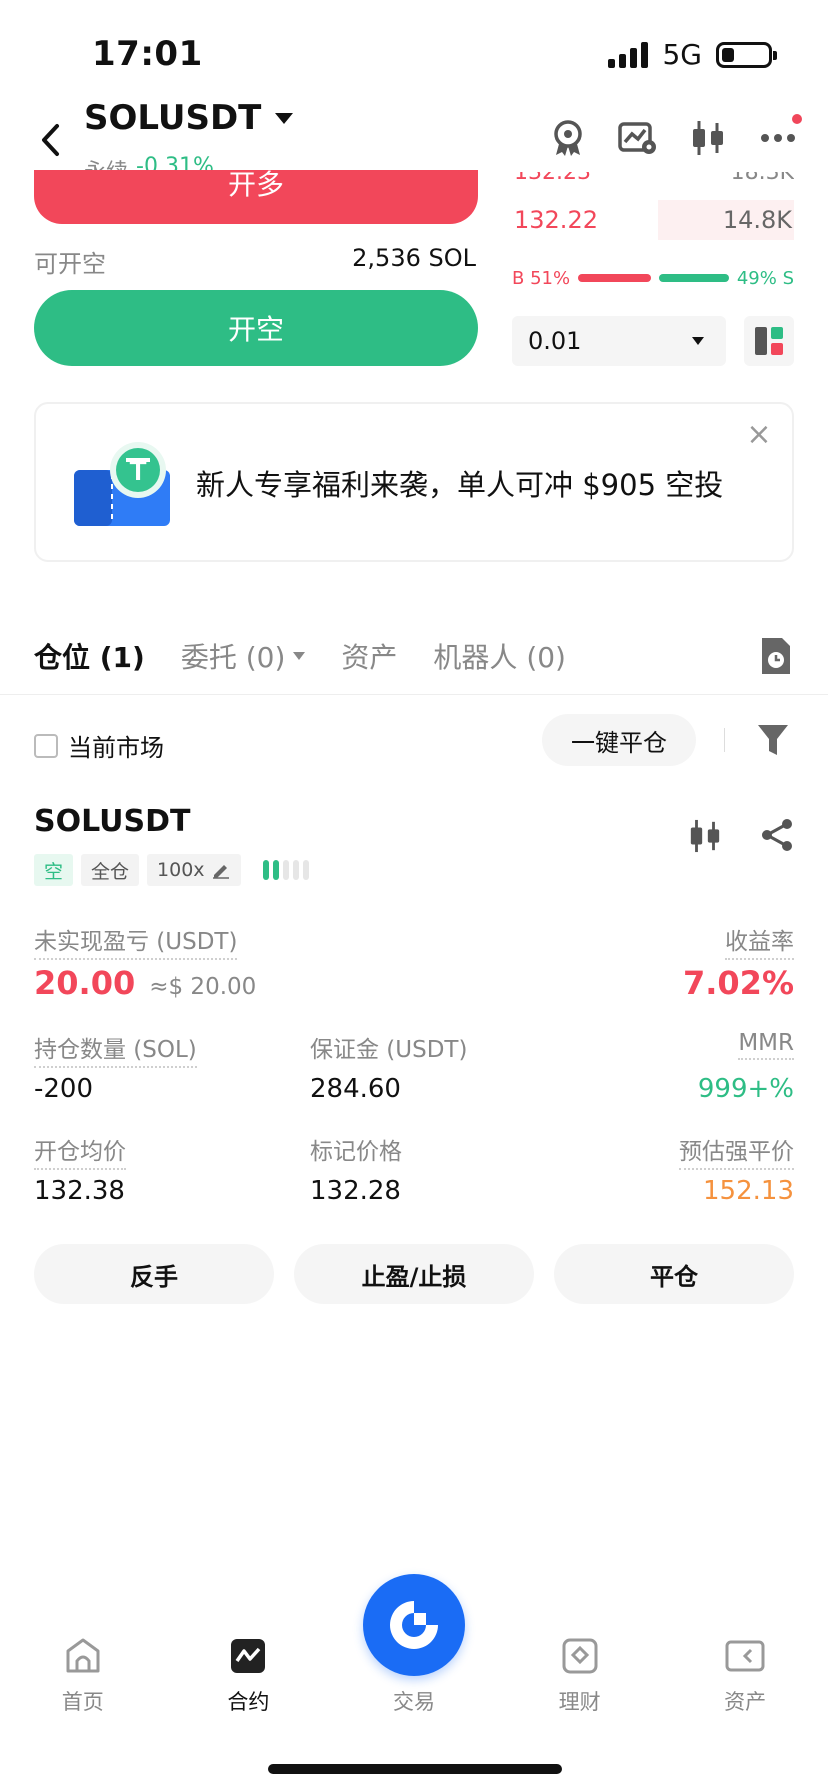 The image size is (828, 1792). I want to click on header-actions, so click(675, 136).